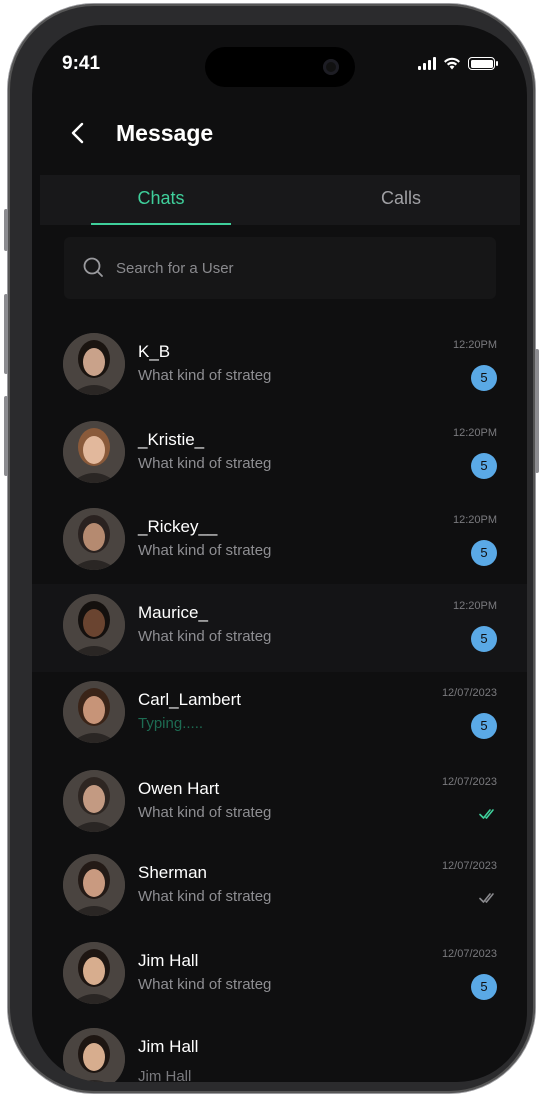 This screenshot has width=543, height=1097. Describe the element at coordinates (179, 788) in the screenshot. I see `contact-name: Owen Hart` at that location.